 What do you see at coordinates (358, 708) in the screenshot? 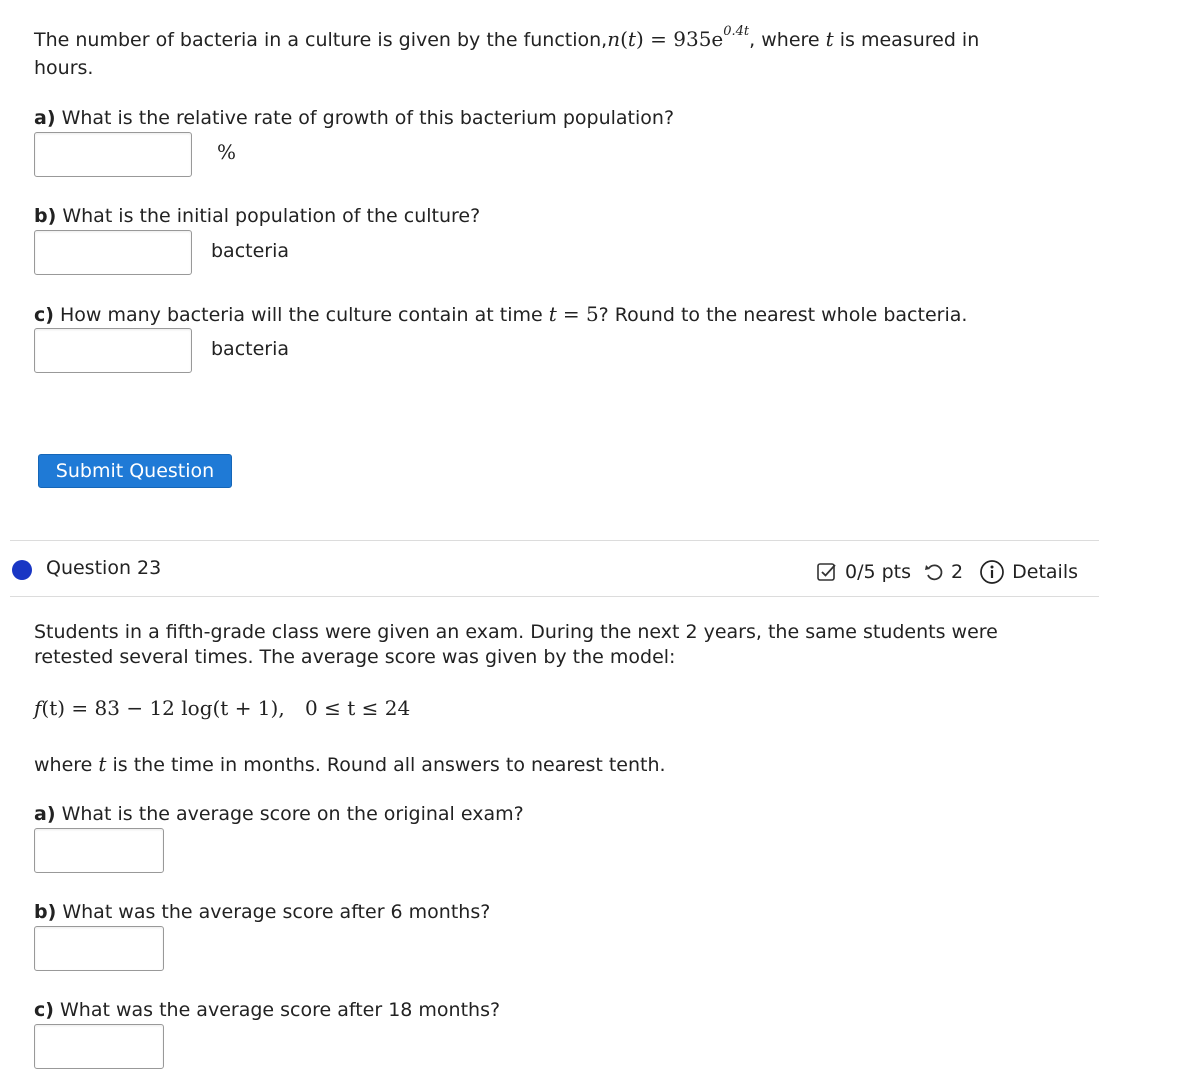
I see `formula-domain: 0 ≤ t ≤ 24` at bounding box center [358, 708].